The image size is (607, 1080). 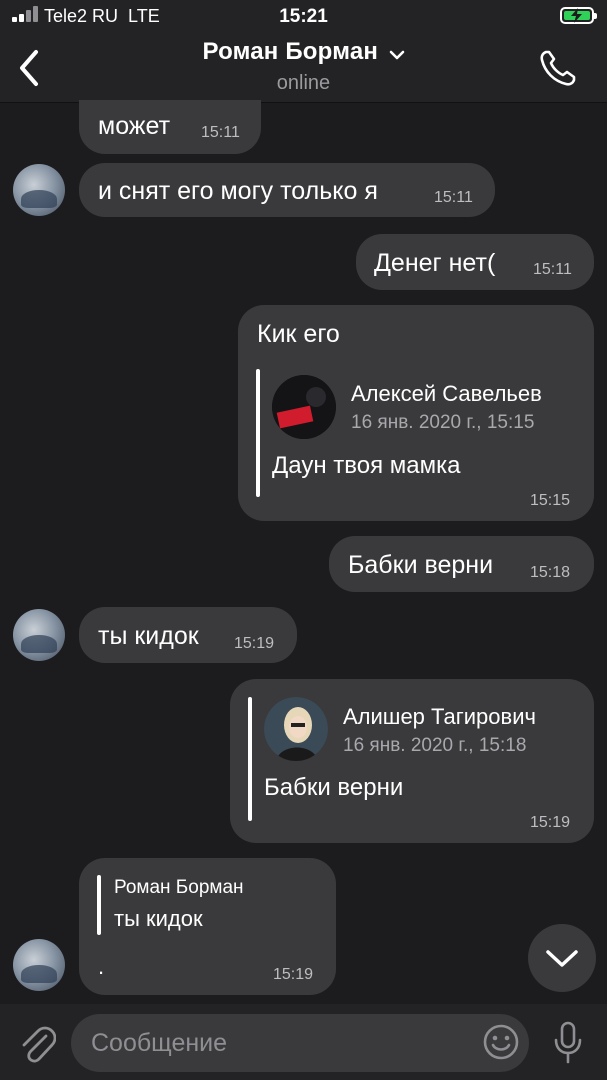 I want to click on chat-title-area: Роман Борман, so click(x=303, y=52).